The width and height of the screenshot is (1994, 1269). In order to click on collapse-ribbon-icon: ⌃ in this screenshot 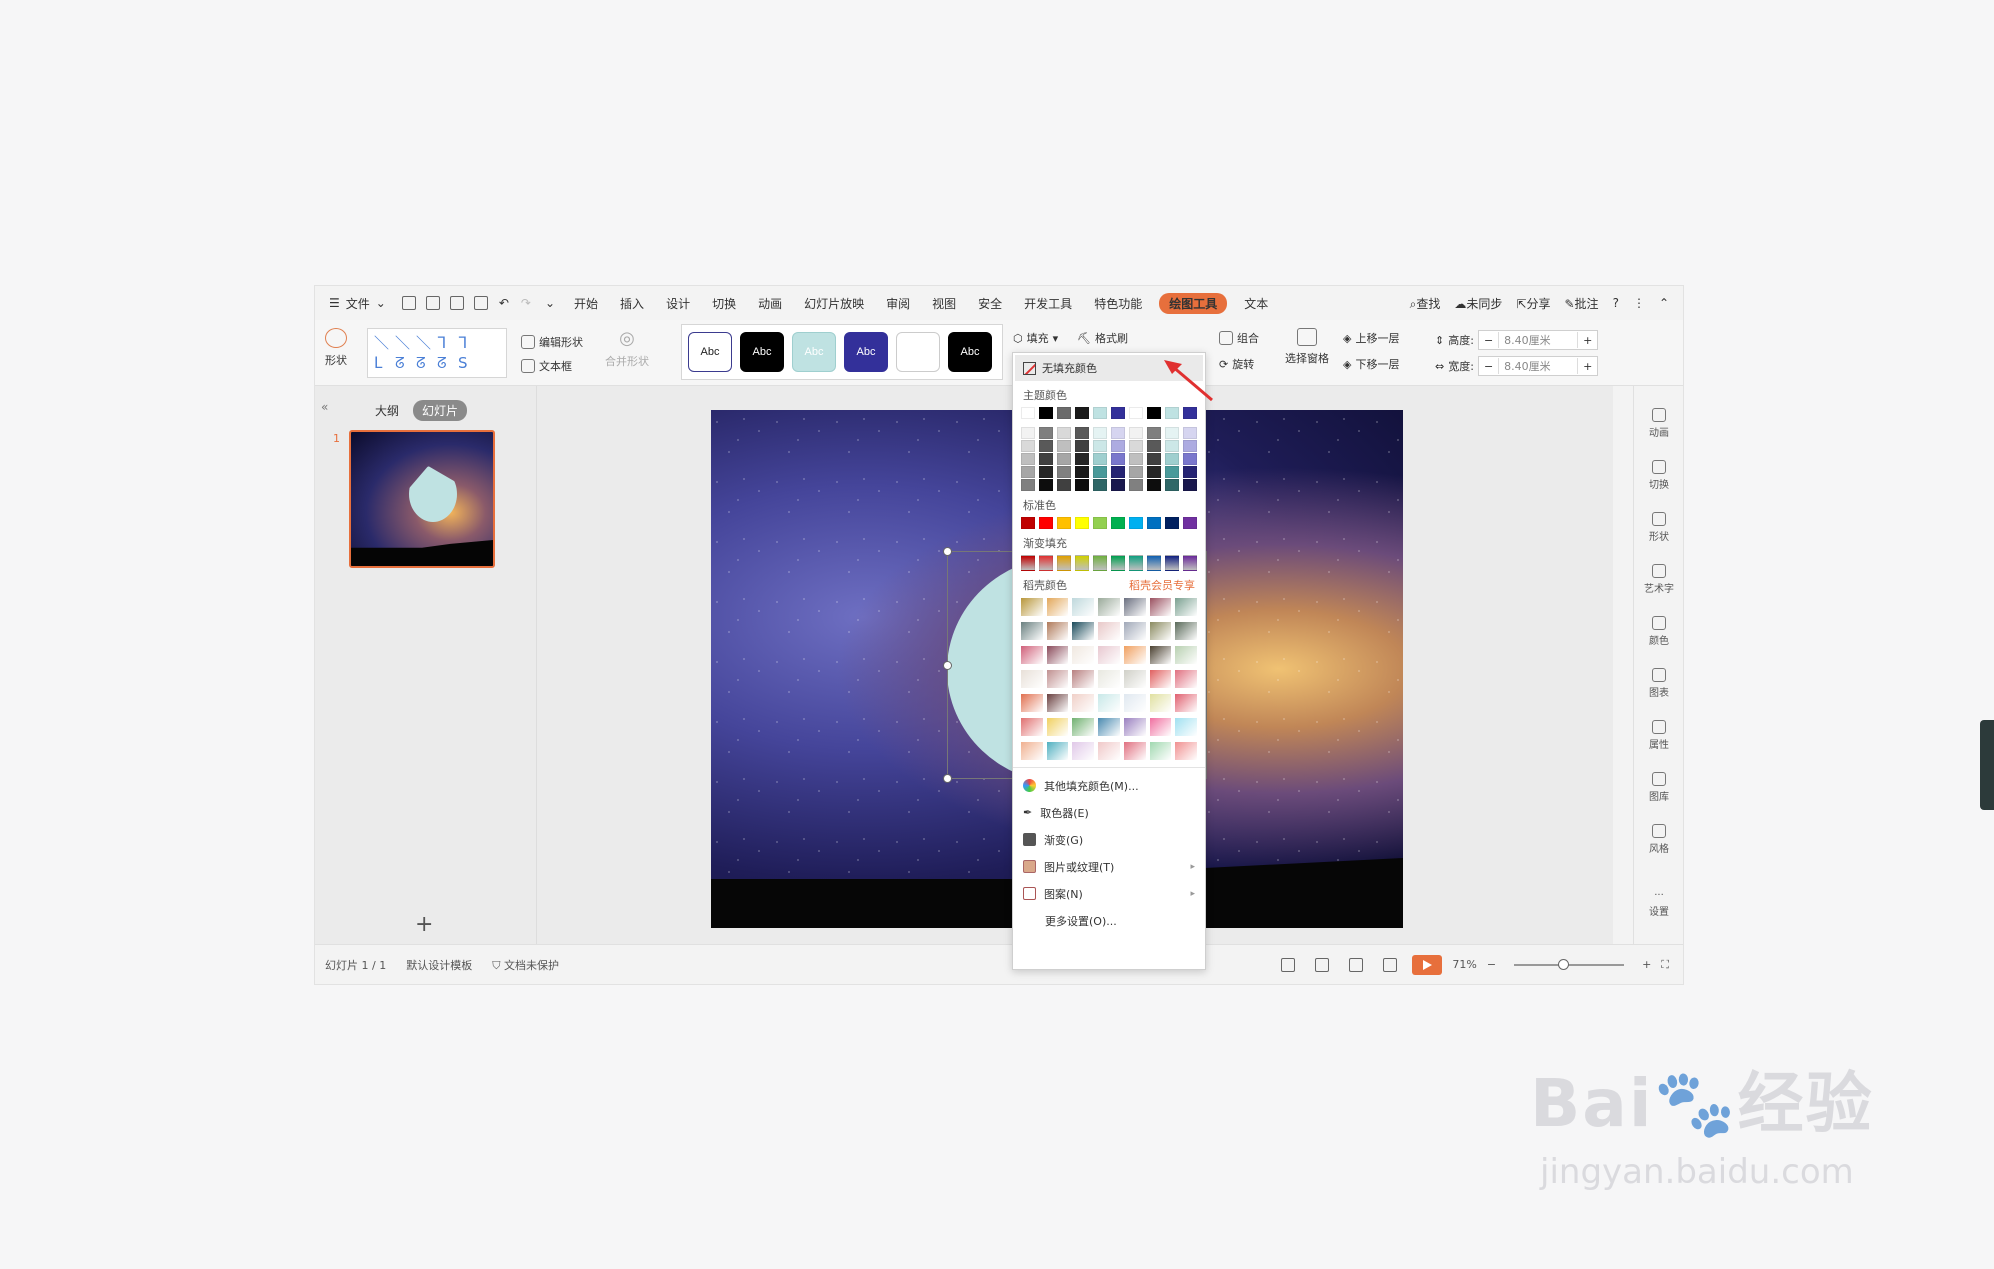, I will do `click(1664, 303)`.